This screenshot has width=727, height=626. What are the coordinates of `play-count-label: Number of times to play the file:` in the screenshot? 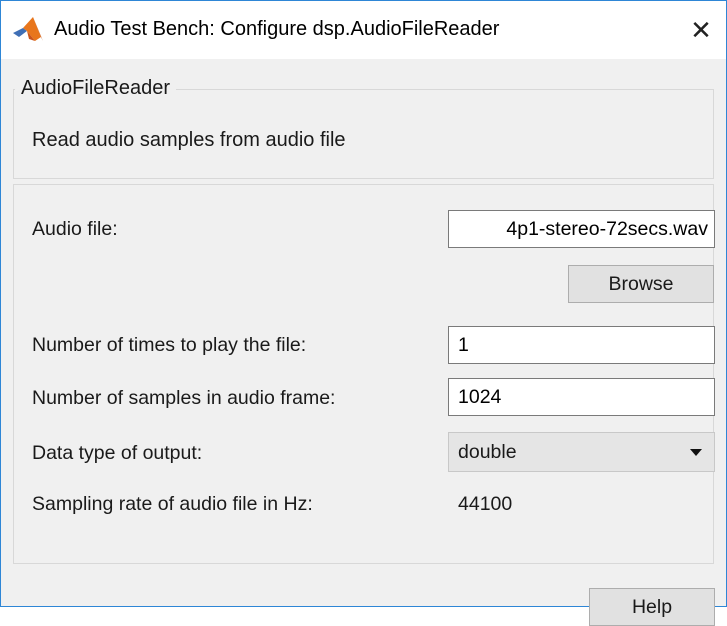 It's located at (169, 345).